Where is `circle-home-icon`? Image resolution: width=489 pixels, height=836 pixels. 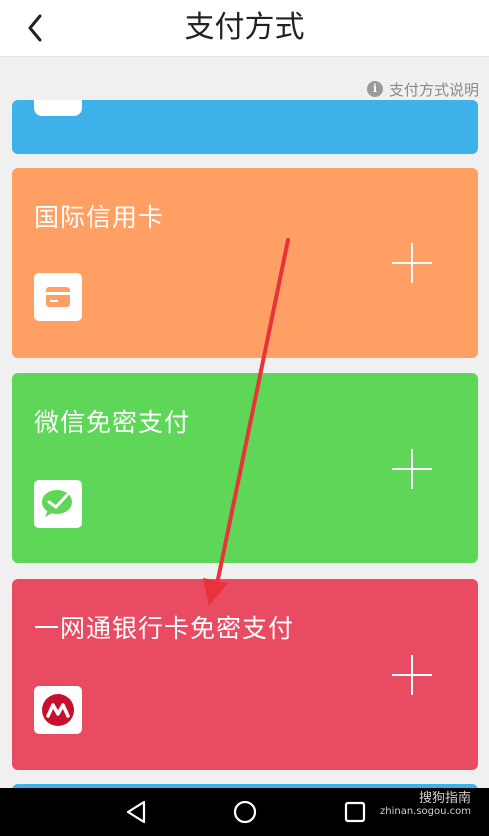 circle-home-icon is located at coordinates (245, 812).